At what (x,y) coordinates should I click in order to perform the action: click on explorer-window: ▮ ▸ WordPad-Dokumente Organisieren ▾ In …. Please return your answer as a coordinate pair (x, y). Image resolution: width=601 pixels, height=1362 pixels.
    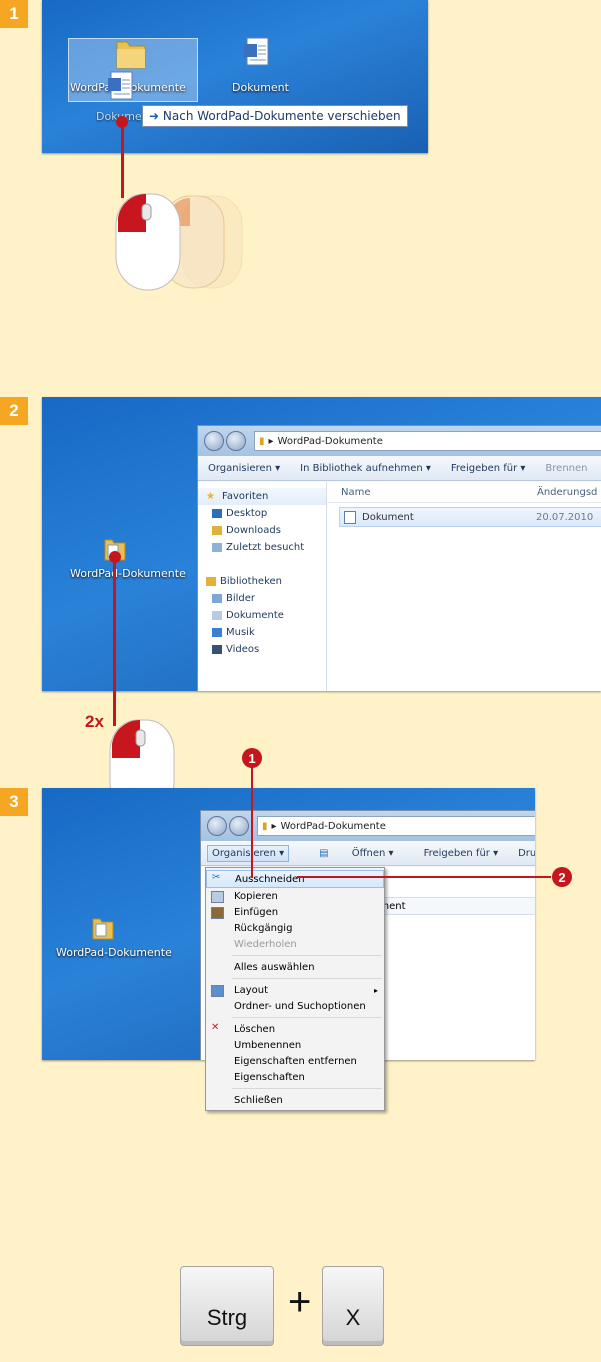
    Looking at the image, I should click on (399, 558).